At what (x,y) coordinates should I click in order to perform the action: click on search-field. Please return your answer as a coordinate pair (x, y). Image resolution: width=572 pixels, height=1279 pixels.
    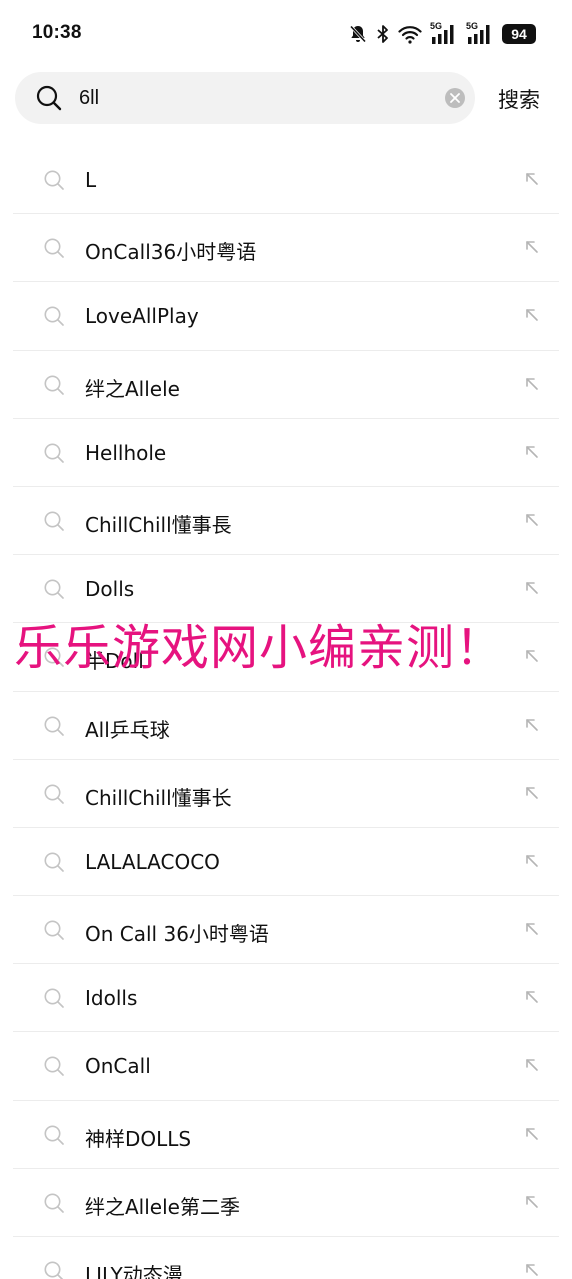
    Looking at the image, I should click on (245, 98).